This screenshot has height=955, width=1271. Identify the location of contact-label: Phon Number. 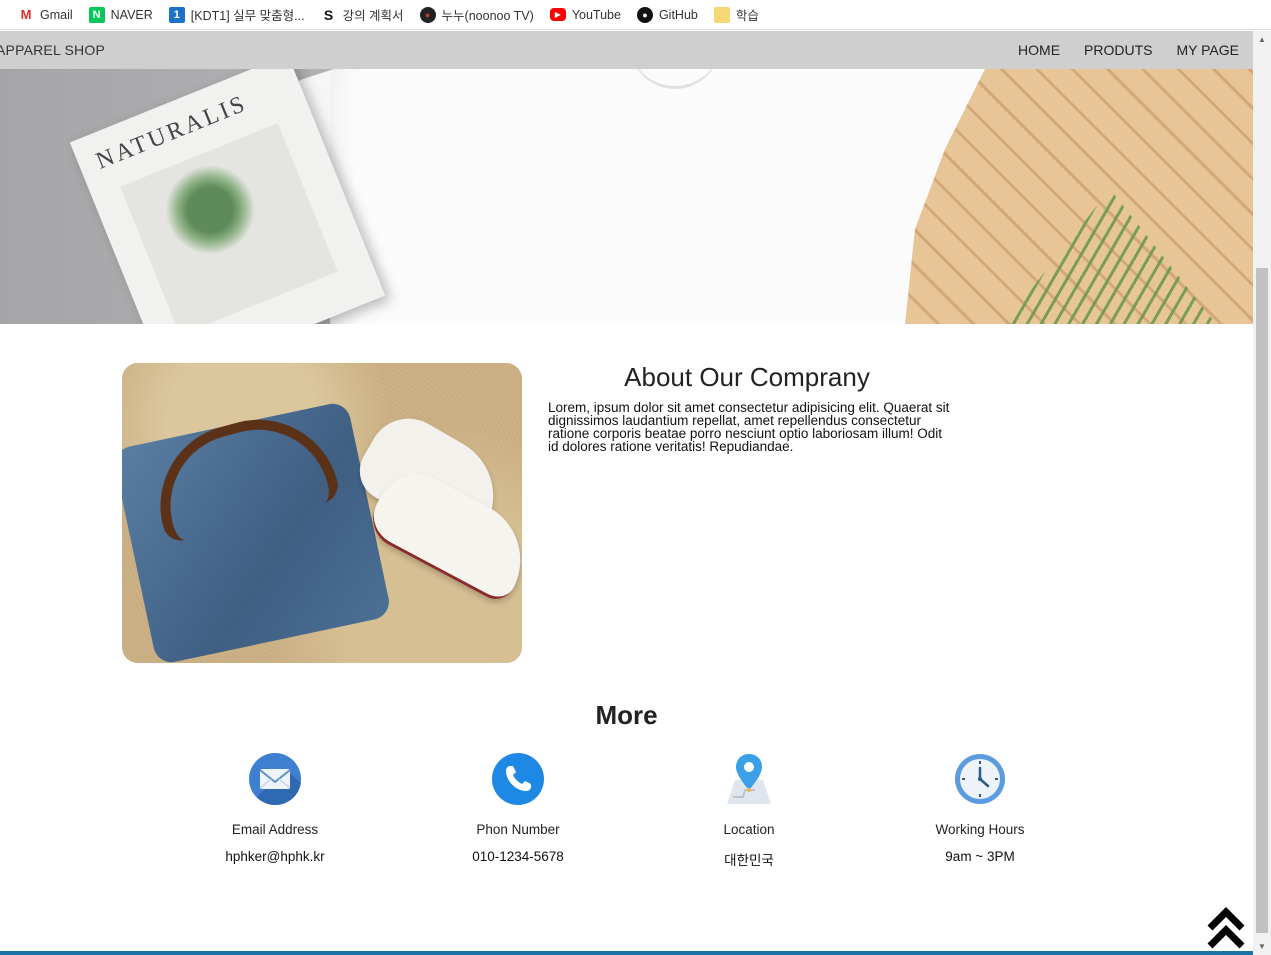
(518, 829).